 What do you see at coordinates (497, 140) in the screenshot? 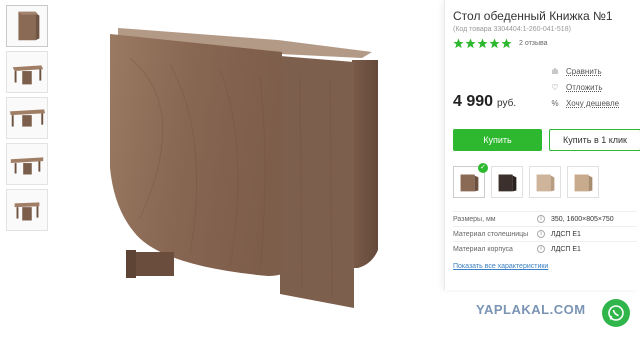
I see `buy-button: Купить` at bounding box center [497, 140].